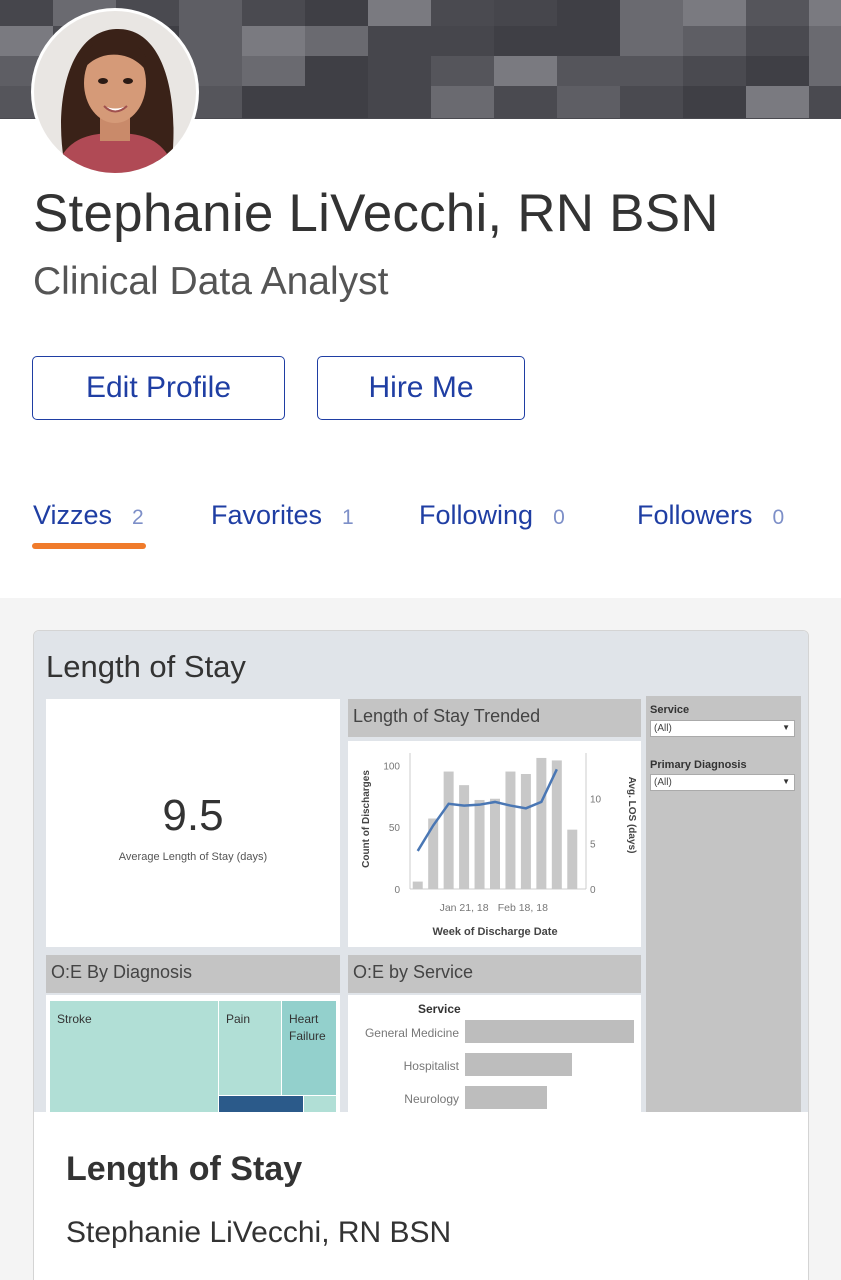  What do you see at coordinates (670, 710) in the screenshot?
I see `service-filter-label: Service` at bounding box center [670, 710].